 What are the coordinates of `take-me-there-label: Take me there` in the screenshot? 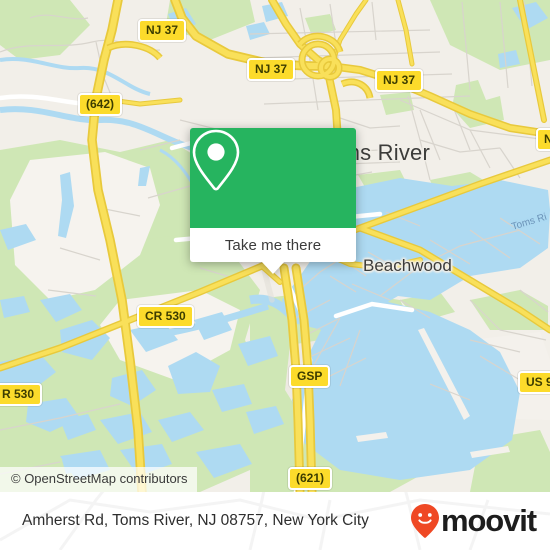 It's located at (273, 245).